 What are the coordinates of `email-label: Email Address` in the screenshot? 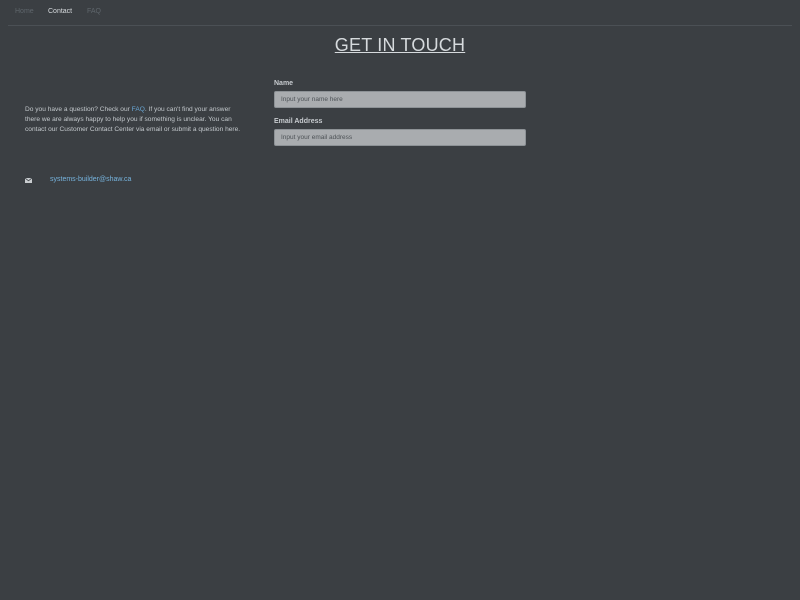 It's located at (298, 121).